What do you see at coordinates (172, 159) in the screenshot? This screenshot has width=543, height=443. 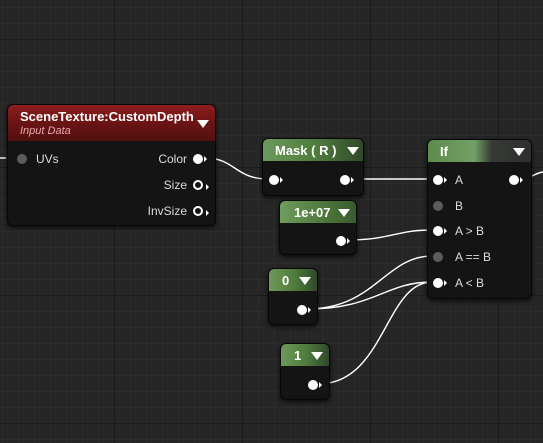 I see `color-label: Color` at bounding box center [172, 159].